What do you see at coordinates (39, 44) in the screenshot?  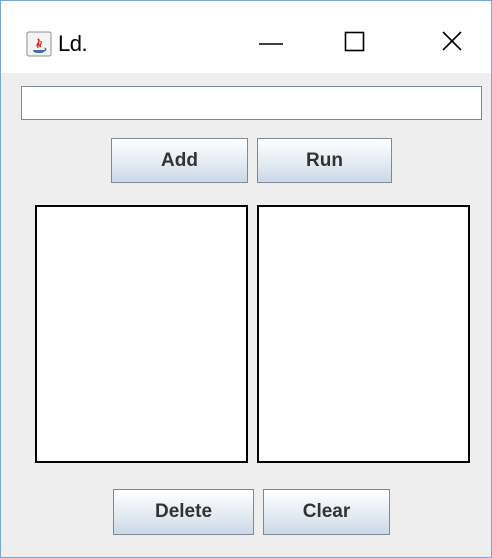 I see `java-icon` at bounding box center [39, 44].